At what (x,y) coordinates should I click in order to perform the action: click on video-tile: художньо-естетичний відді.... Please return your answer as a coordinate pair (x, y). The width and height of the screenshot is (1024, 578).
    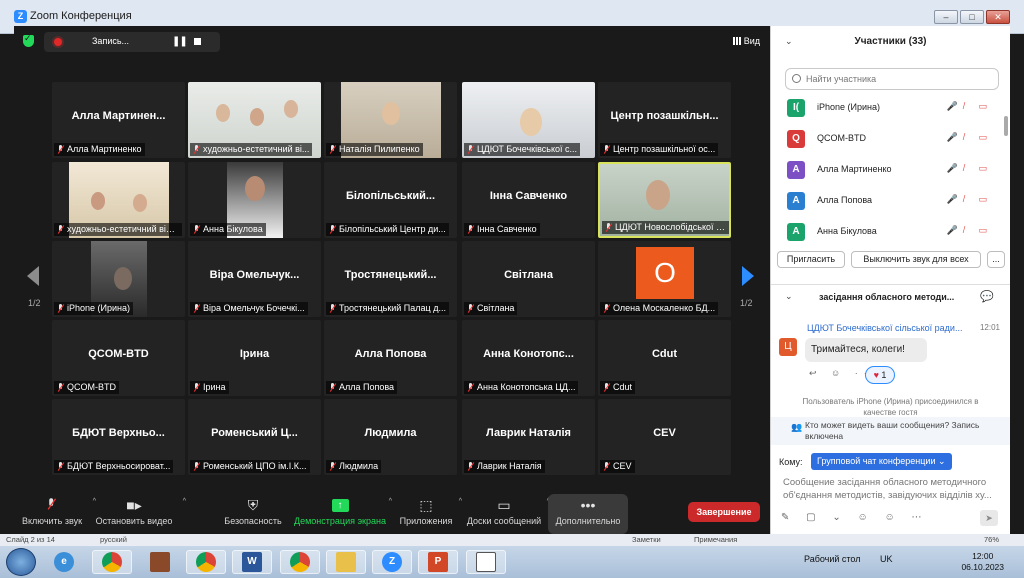
    Looking at the image, I should click on (118, 200).